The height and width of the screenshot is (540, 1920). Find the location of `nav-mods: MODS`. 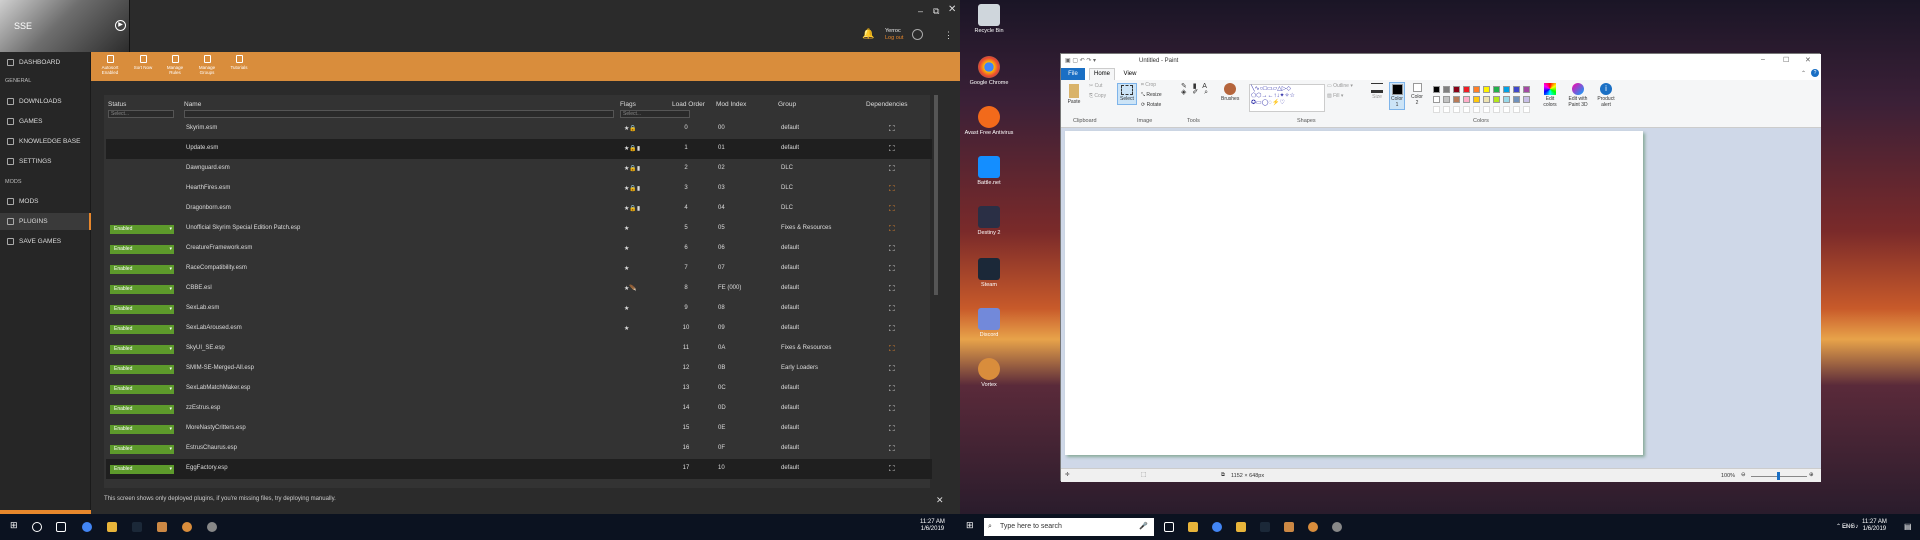

nav-mods: MODS is located at coordinates (45, 201).